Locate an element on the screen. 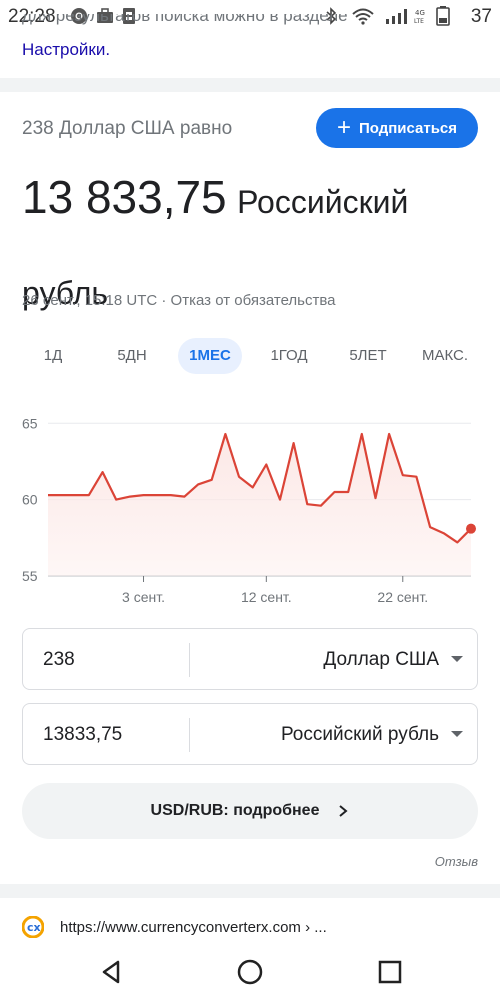 This screenshot has width=500, height=1000. settings-link: Настройки. is located at coordinates (66, 50).